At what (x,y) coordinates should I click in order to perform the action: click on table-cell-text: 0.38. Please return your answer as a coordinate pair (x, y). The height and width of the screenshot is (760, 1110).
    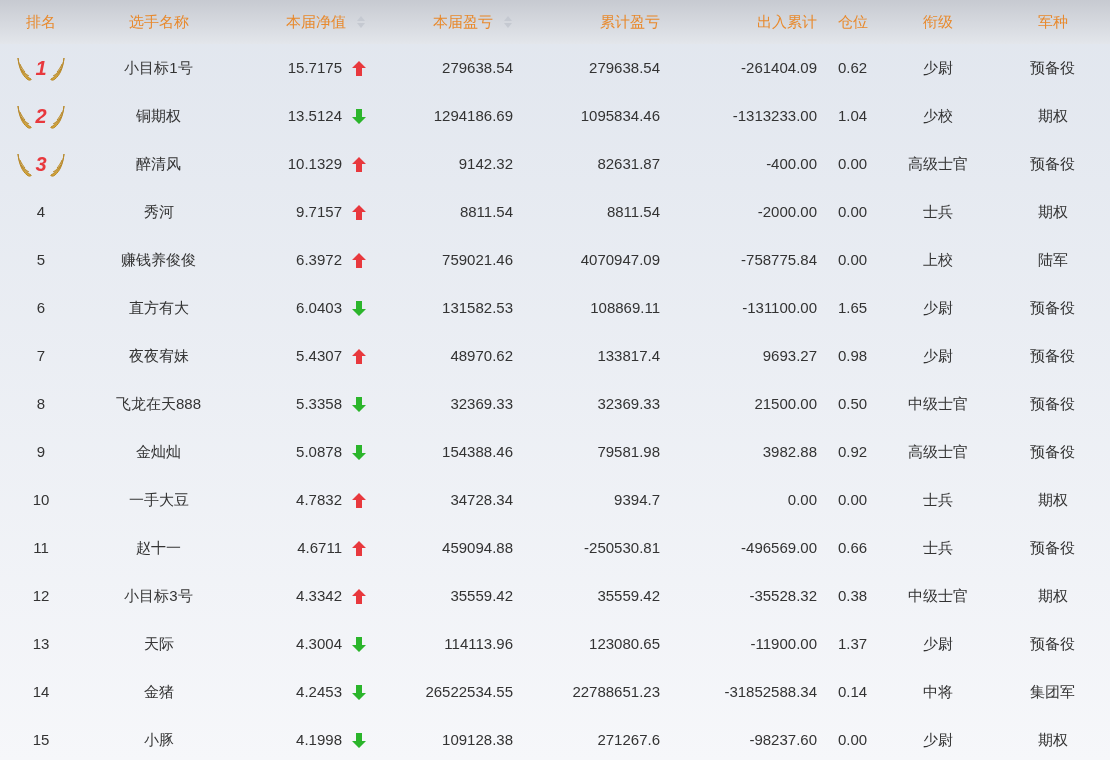
    Looking at the image, I should click on (852, 595).